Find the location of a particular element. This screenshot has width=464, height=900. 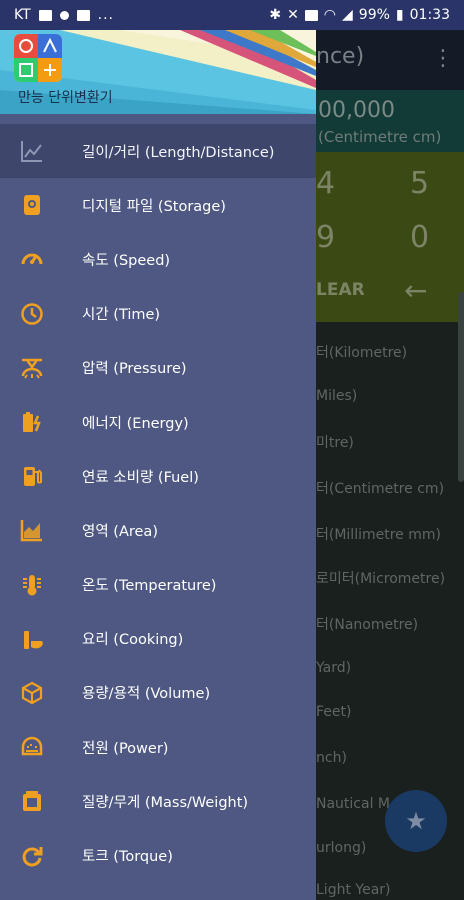

speedometer-icon is located at coordinates (32, 259).